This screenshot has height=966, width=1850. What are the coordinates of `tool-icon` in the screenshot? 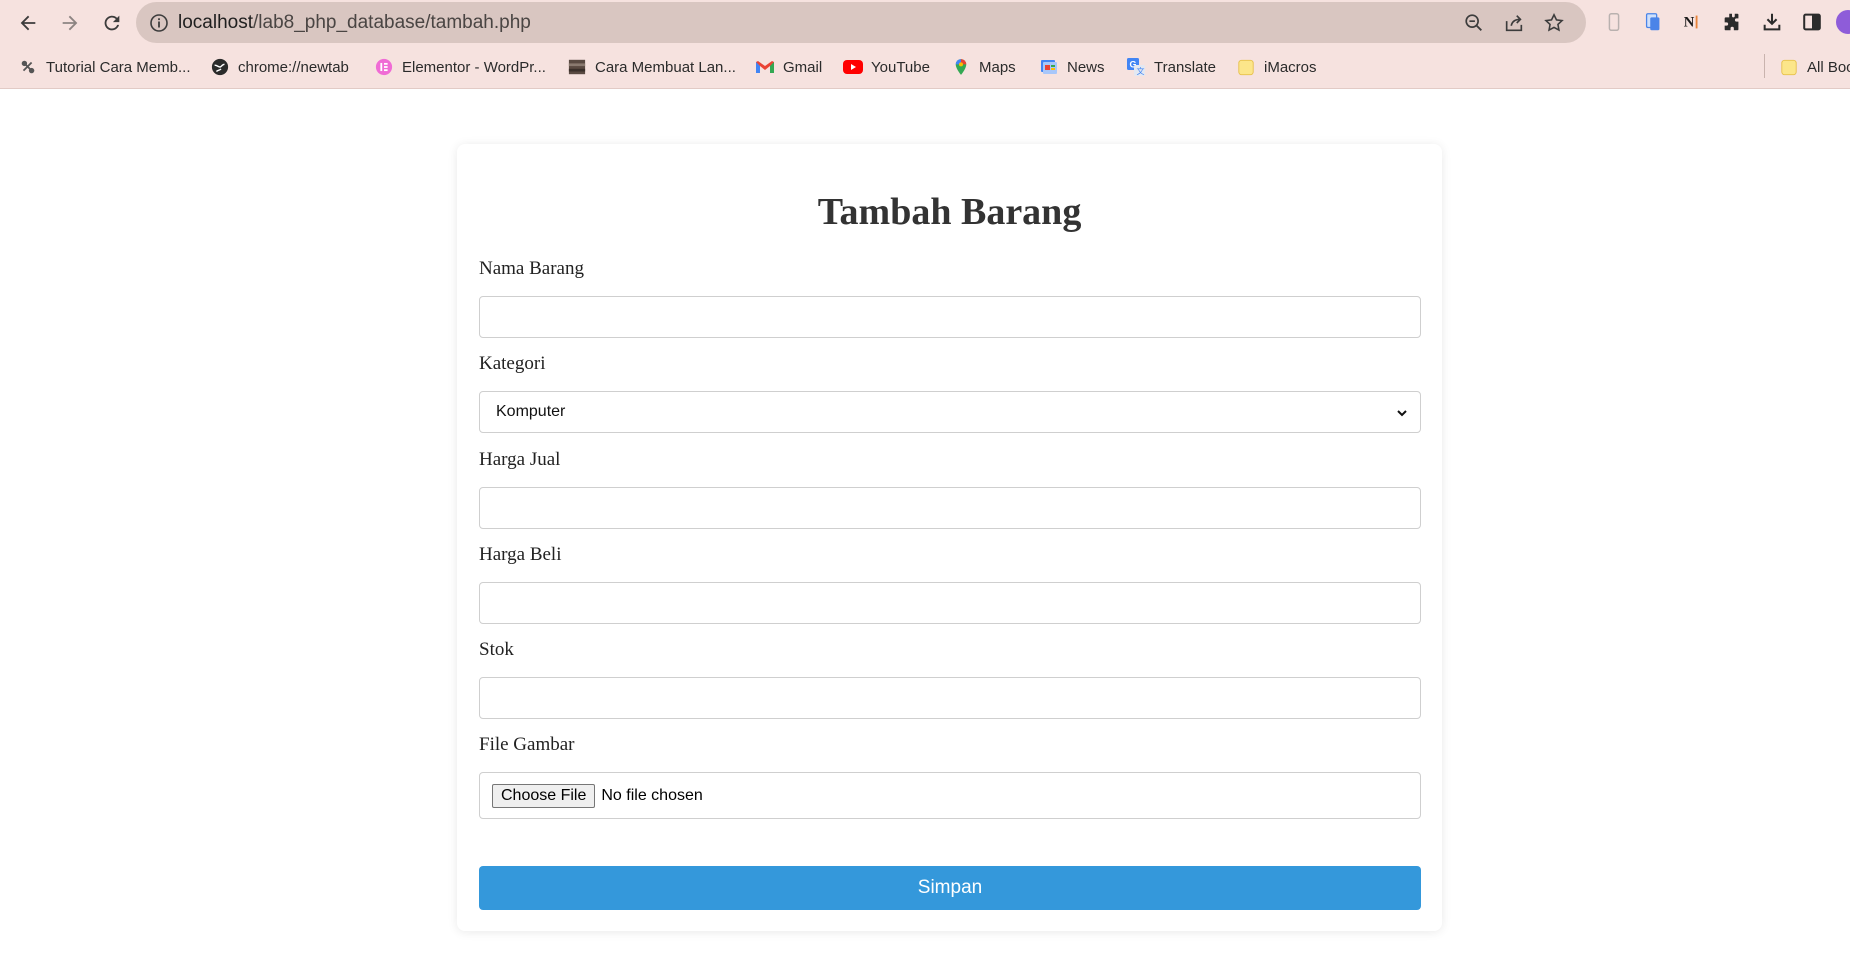 It's located at (28, 67).